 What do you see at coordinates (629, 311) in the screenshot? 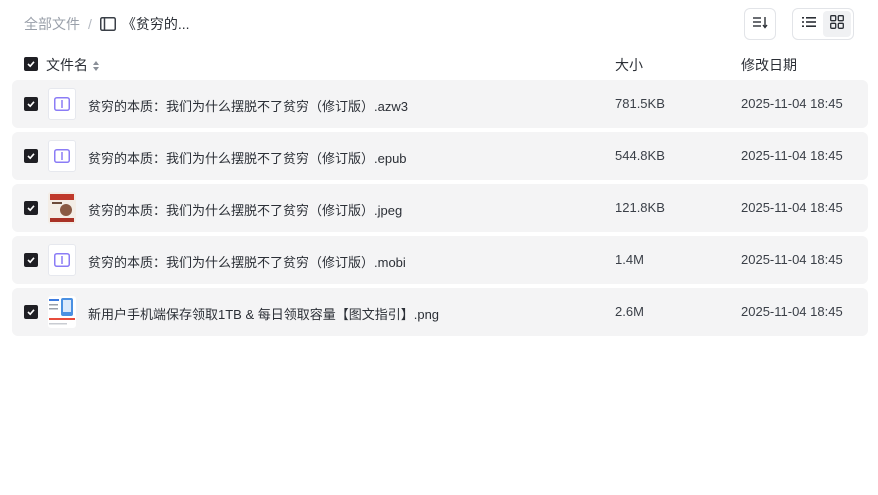
I see `file-size: 2.6M` at bounding box center [629, 311].